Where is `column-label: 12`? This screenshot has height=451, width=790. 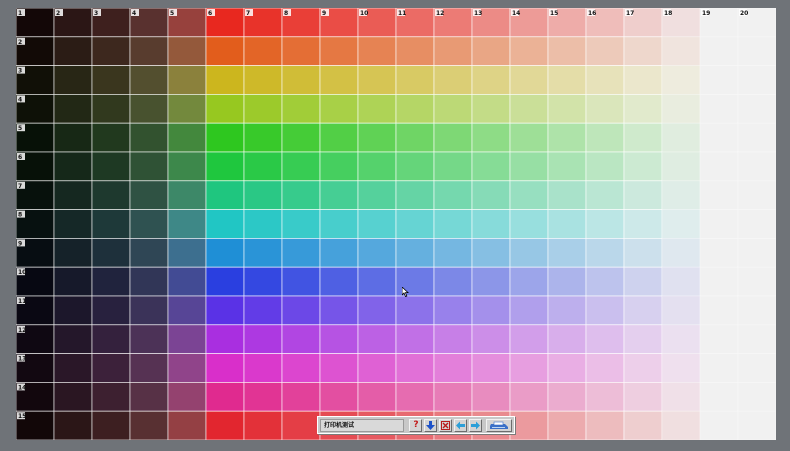 column-label: 12 is located at coordinates (440, 13).